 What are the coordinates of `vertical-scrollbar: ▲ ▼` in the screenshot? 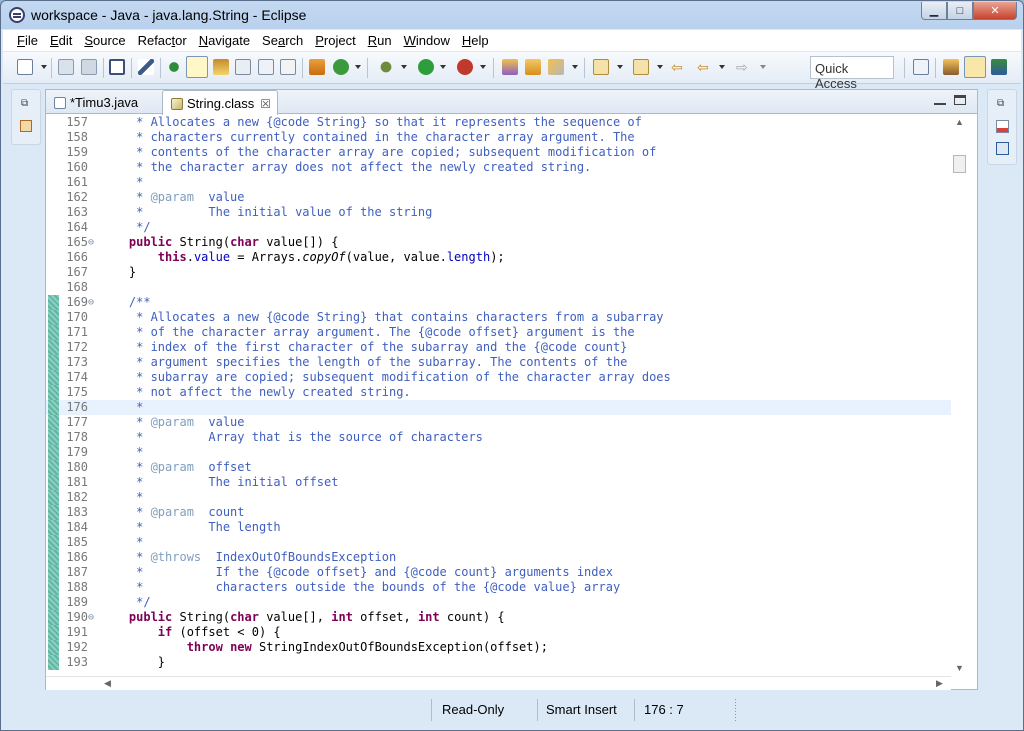 It's located at (959, 396).